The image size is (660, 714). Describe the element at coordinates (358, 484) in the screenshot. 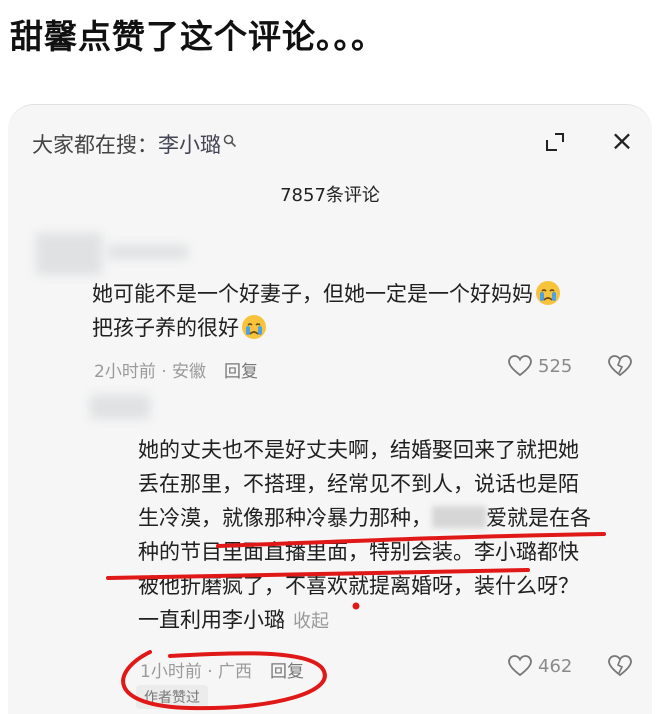

I see `comment-2-line: 丢在那里，不搭理，经常见不到人，说话也是陌` at that location.